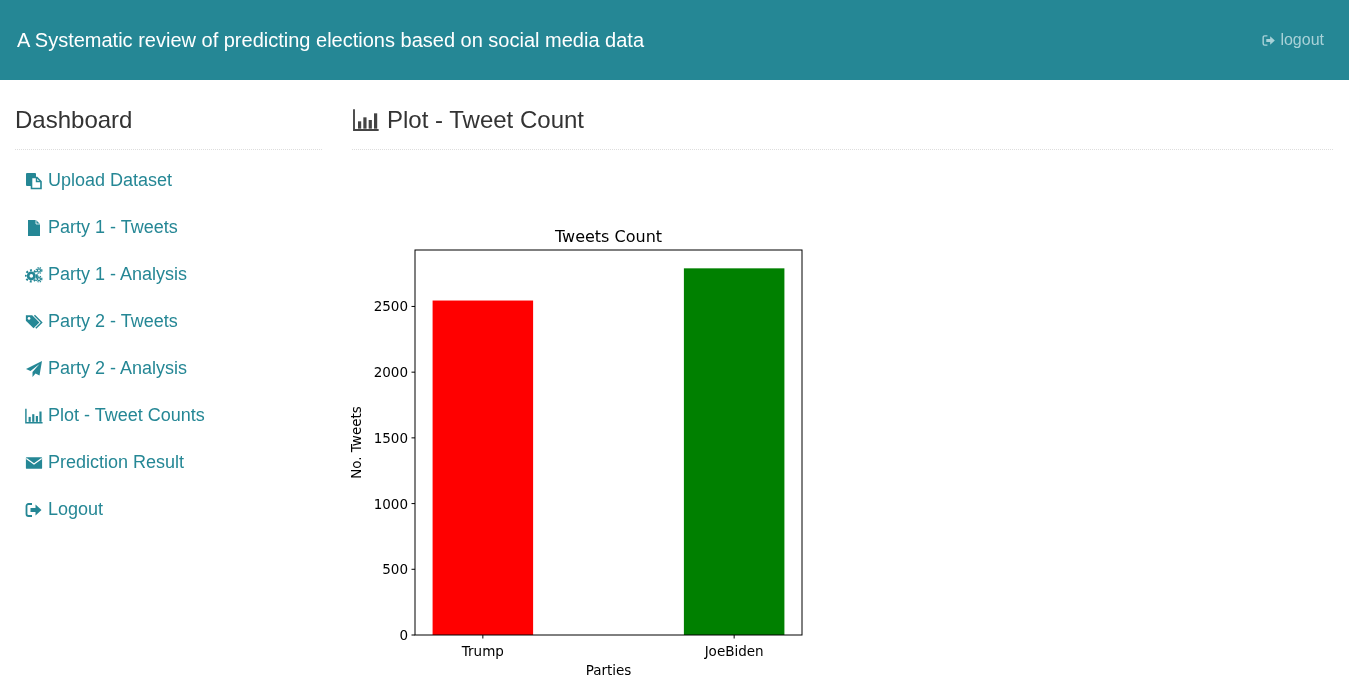 This screenshot has width=1349, height=690. I want to click on y-tick-label: 2000, so click(390, 372).